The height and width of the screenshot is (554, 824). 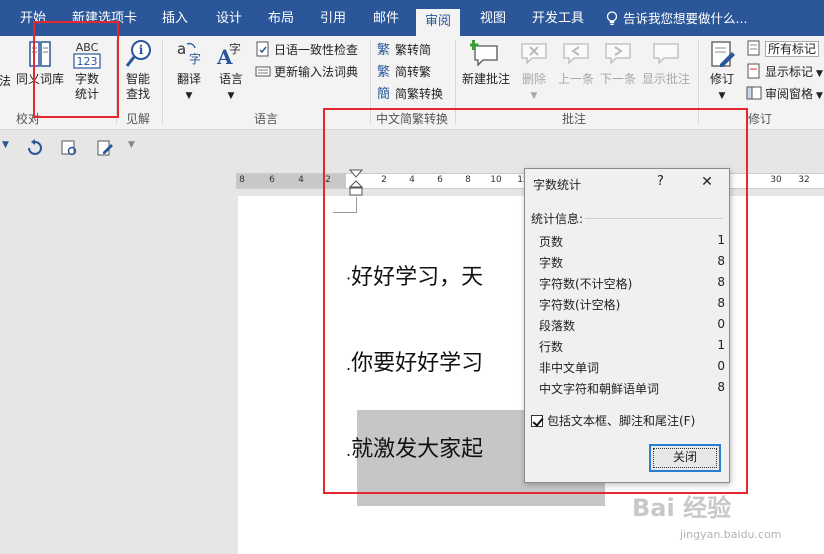 What do you see at coordinates (575, 79) in the screenshot?
I see `previous-comment-label: 上一条` at bounding box center [575, 79].